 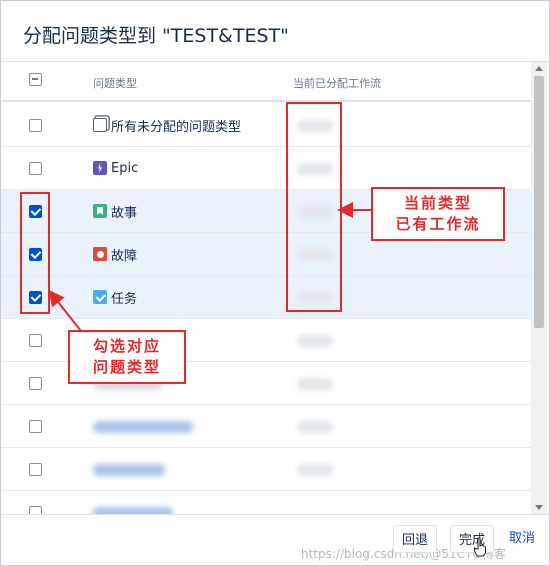 What do you see at coordinates (65, 310) in the screenshot?
I see `checkbox-arrow` at bounding box center [65, 310].